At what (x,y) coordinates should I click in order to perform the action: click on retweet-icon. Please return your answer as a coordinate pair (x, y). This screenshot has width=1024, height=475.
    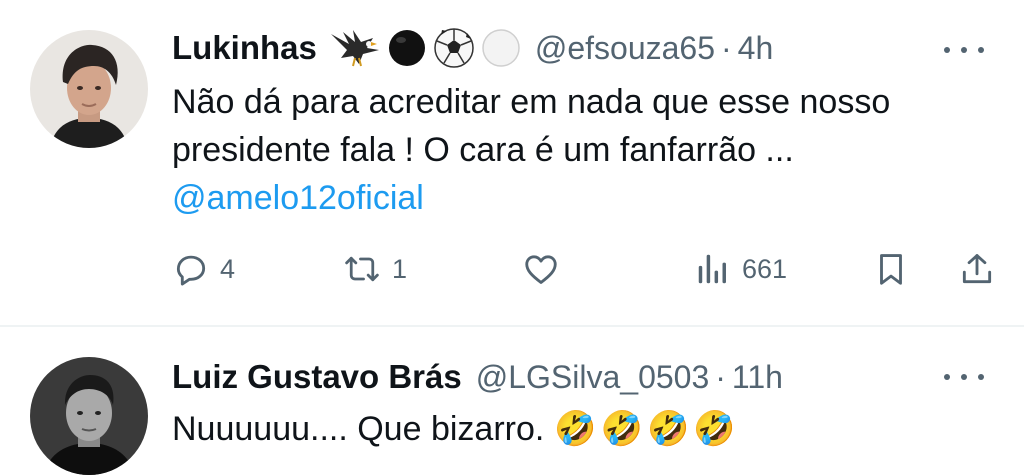
    Looking at the image, I should click on (362, 269).